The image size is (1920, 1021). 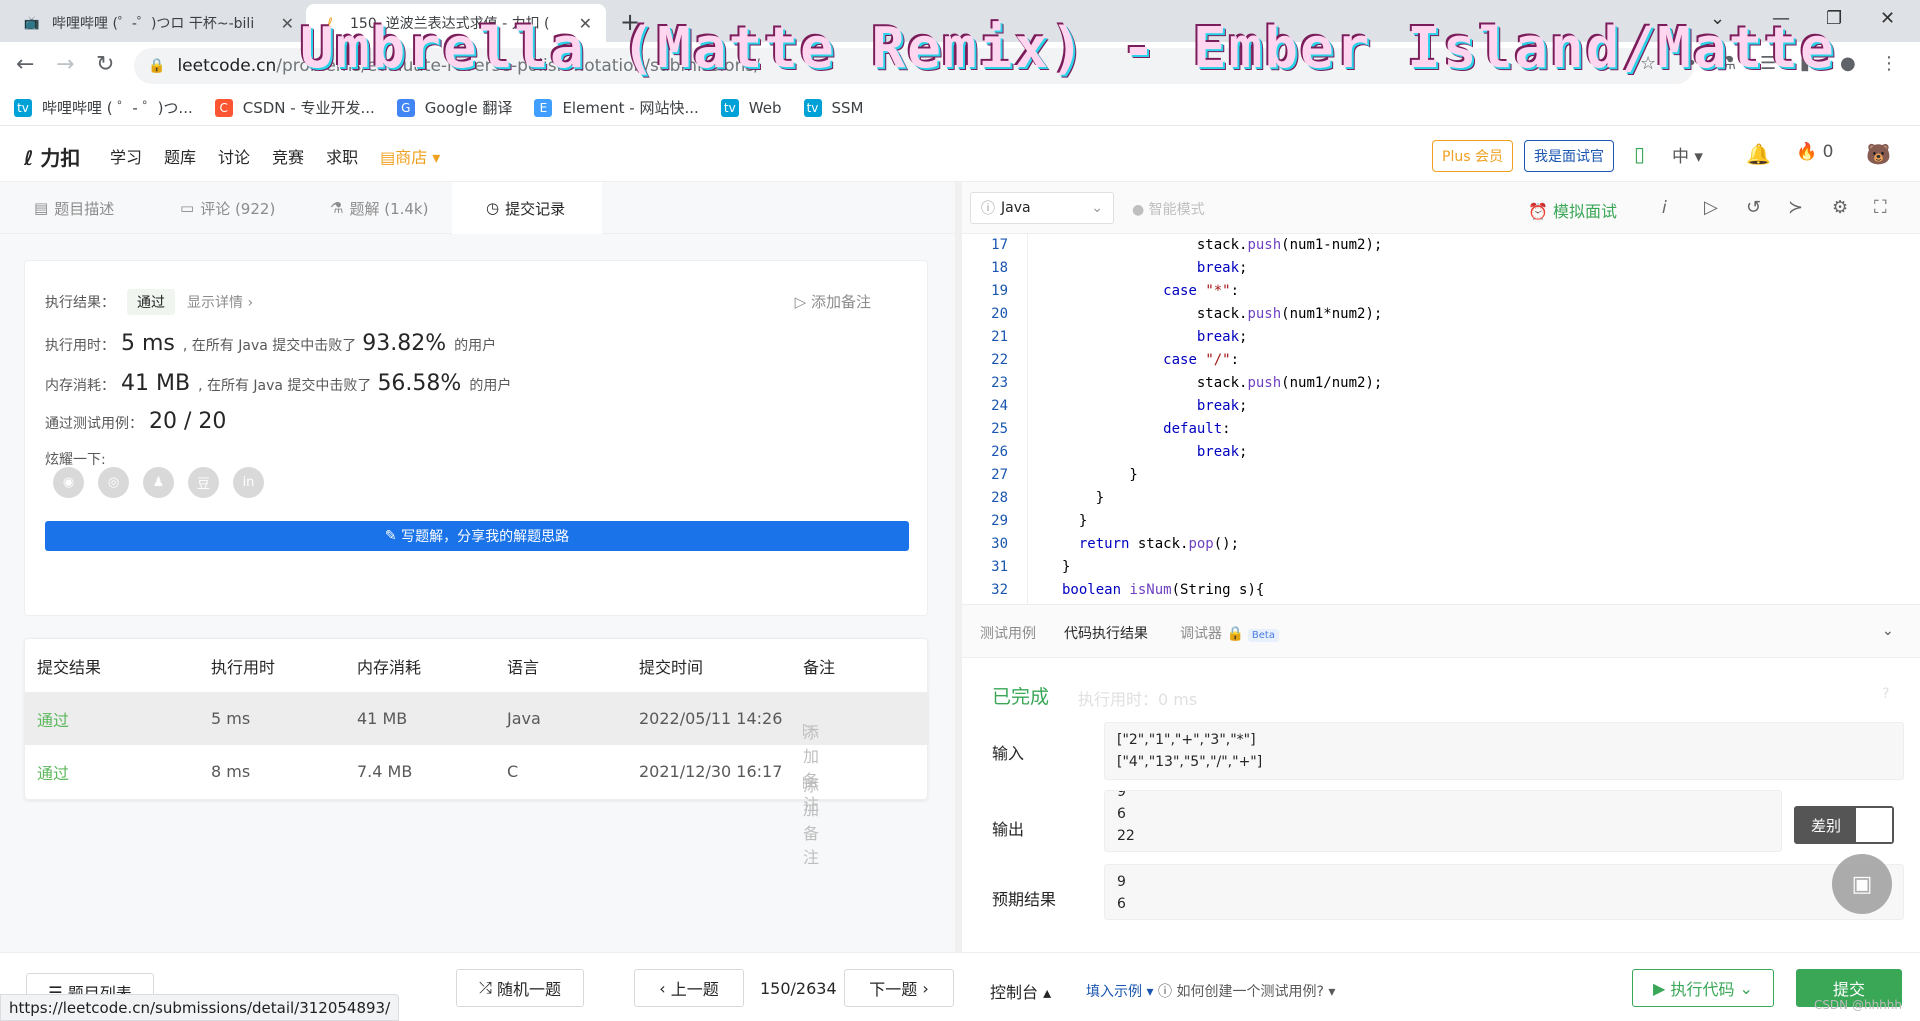 I want to click on code-text: stack.push(num1/num2);, so click(x=1222, y=383).